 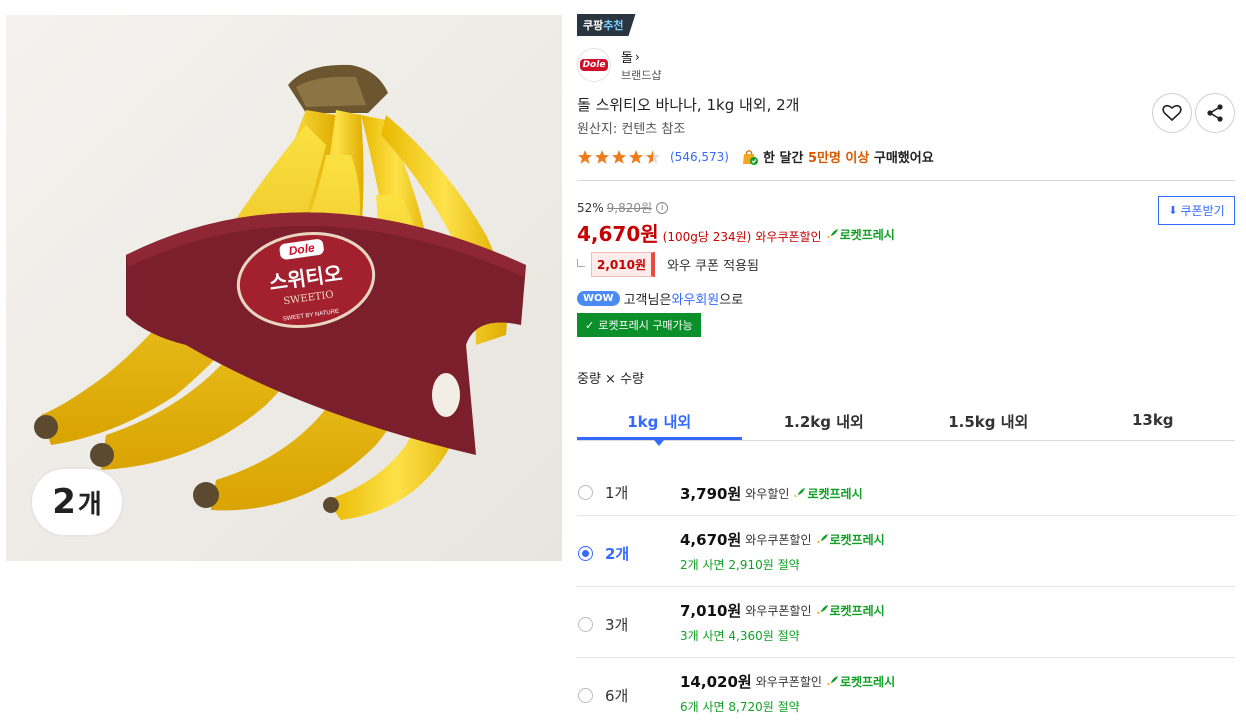 What do you see at coordinates (89, 504) in the screenshot?
I see `quantity-badge-unit: 개` at bounding box center [89, 504].